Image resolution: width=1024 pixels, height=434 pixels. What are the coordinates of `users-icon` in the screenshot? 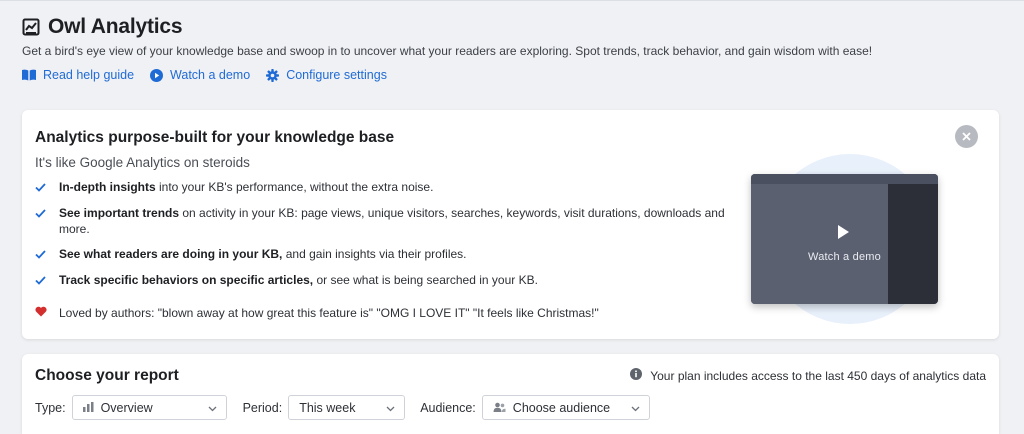 It's located at (499, 408).